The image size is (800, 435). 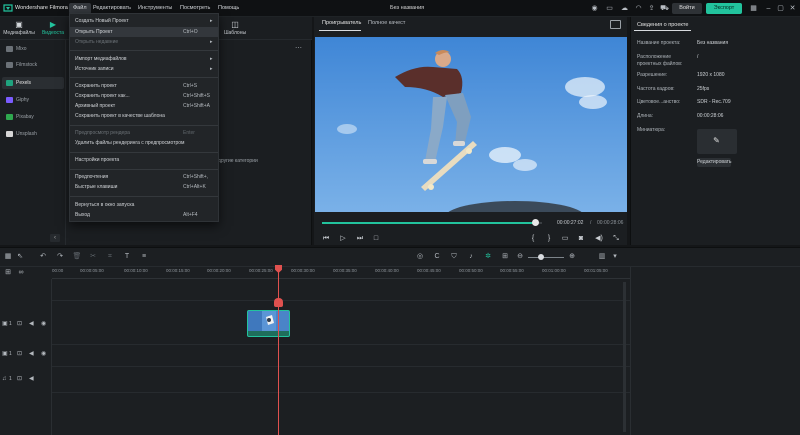 I want to click on sidebar-item-giphy: Giphy, so click(x=33, y=100).